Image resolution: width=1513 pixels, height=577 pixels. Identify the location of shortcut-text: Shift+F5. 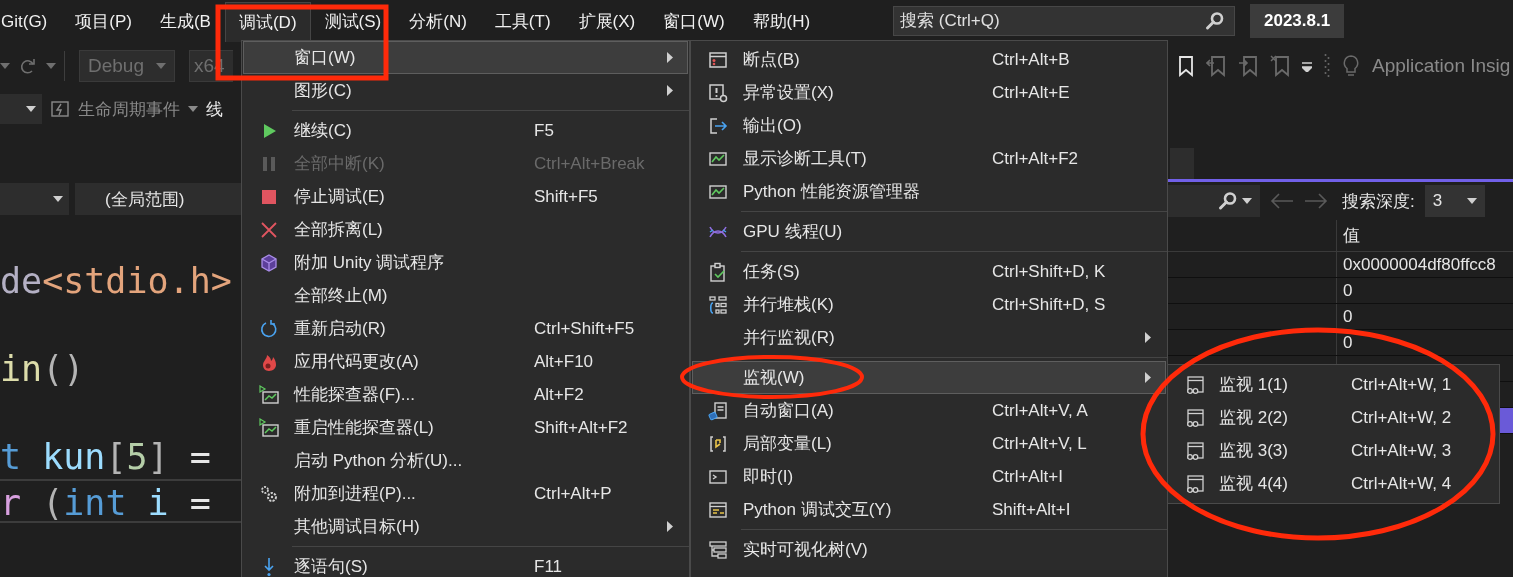
(566, 196).